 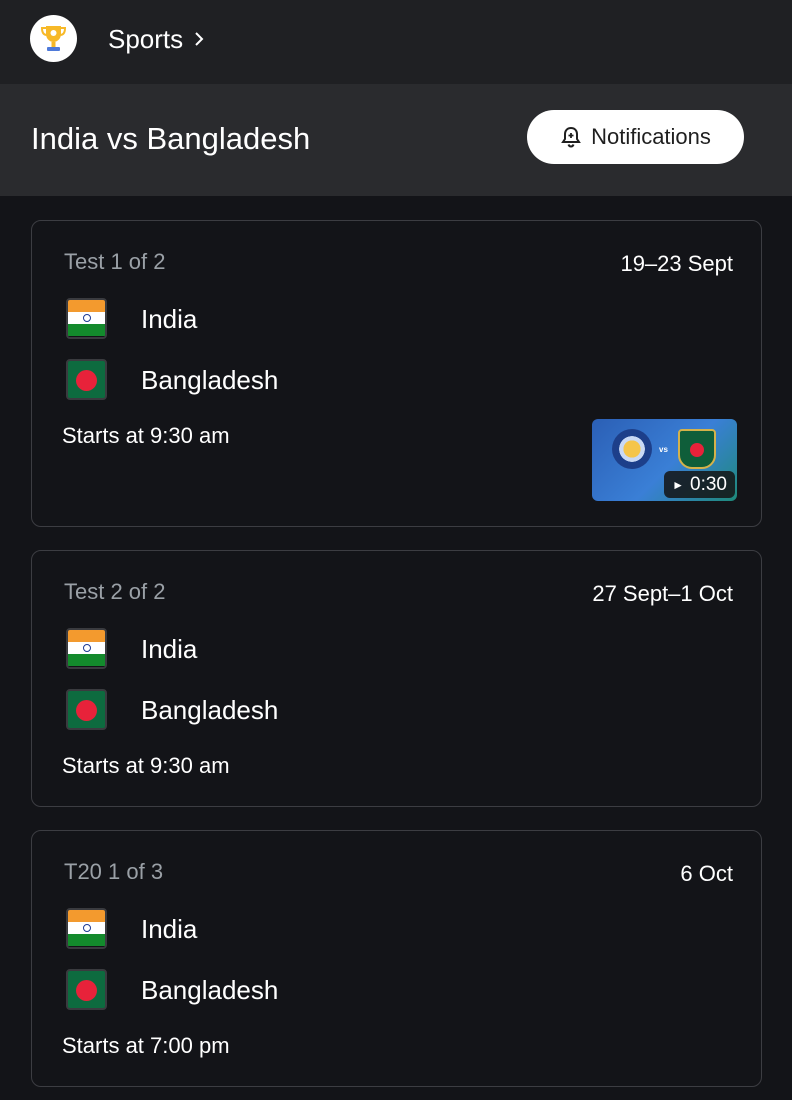 I want to click on match-date: 19–23 Sept, so click(x=676, y=263).